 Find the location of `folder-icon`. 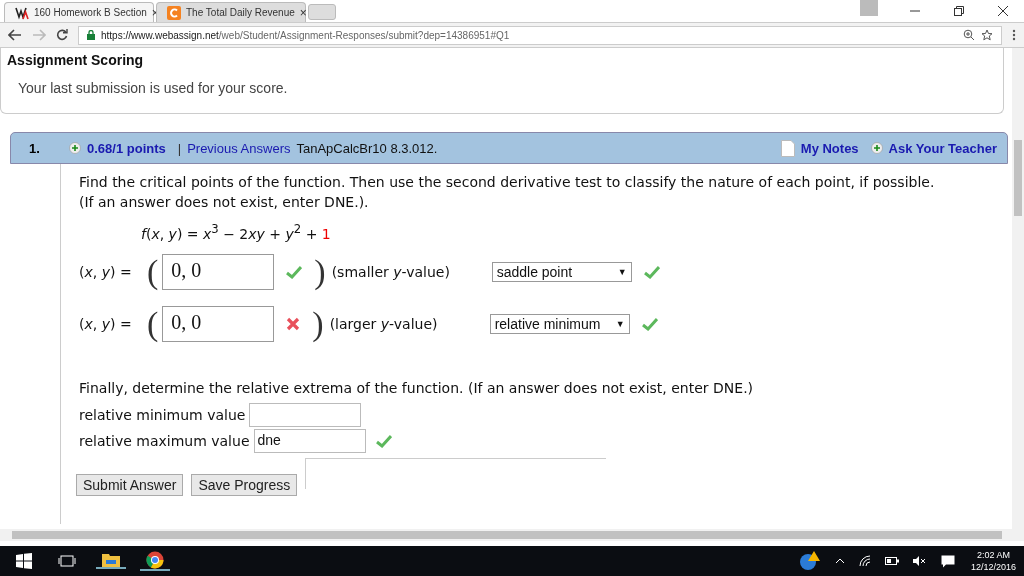

folder-icon is located at coordinates (111, 561).